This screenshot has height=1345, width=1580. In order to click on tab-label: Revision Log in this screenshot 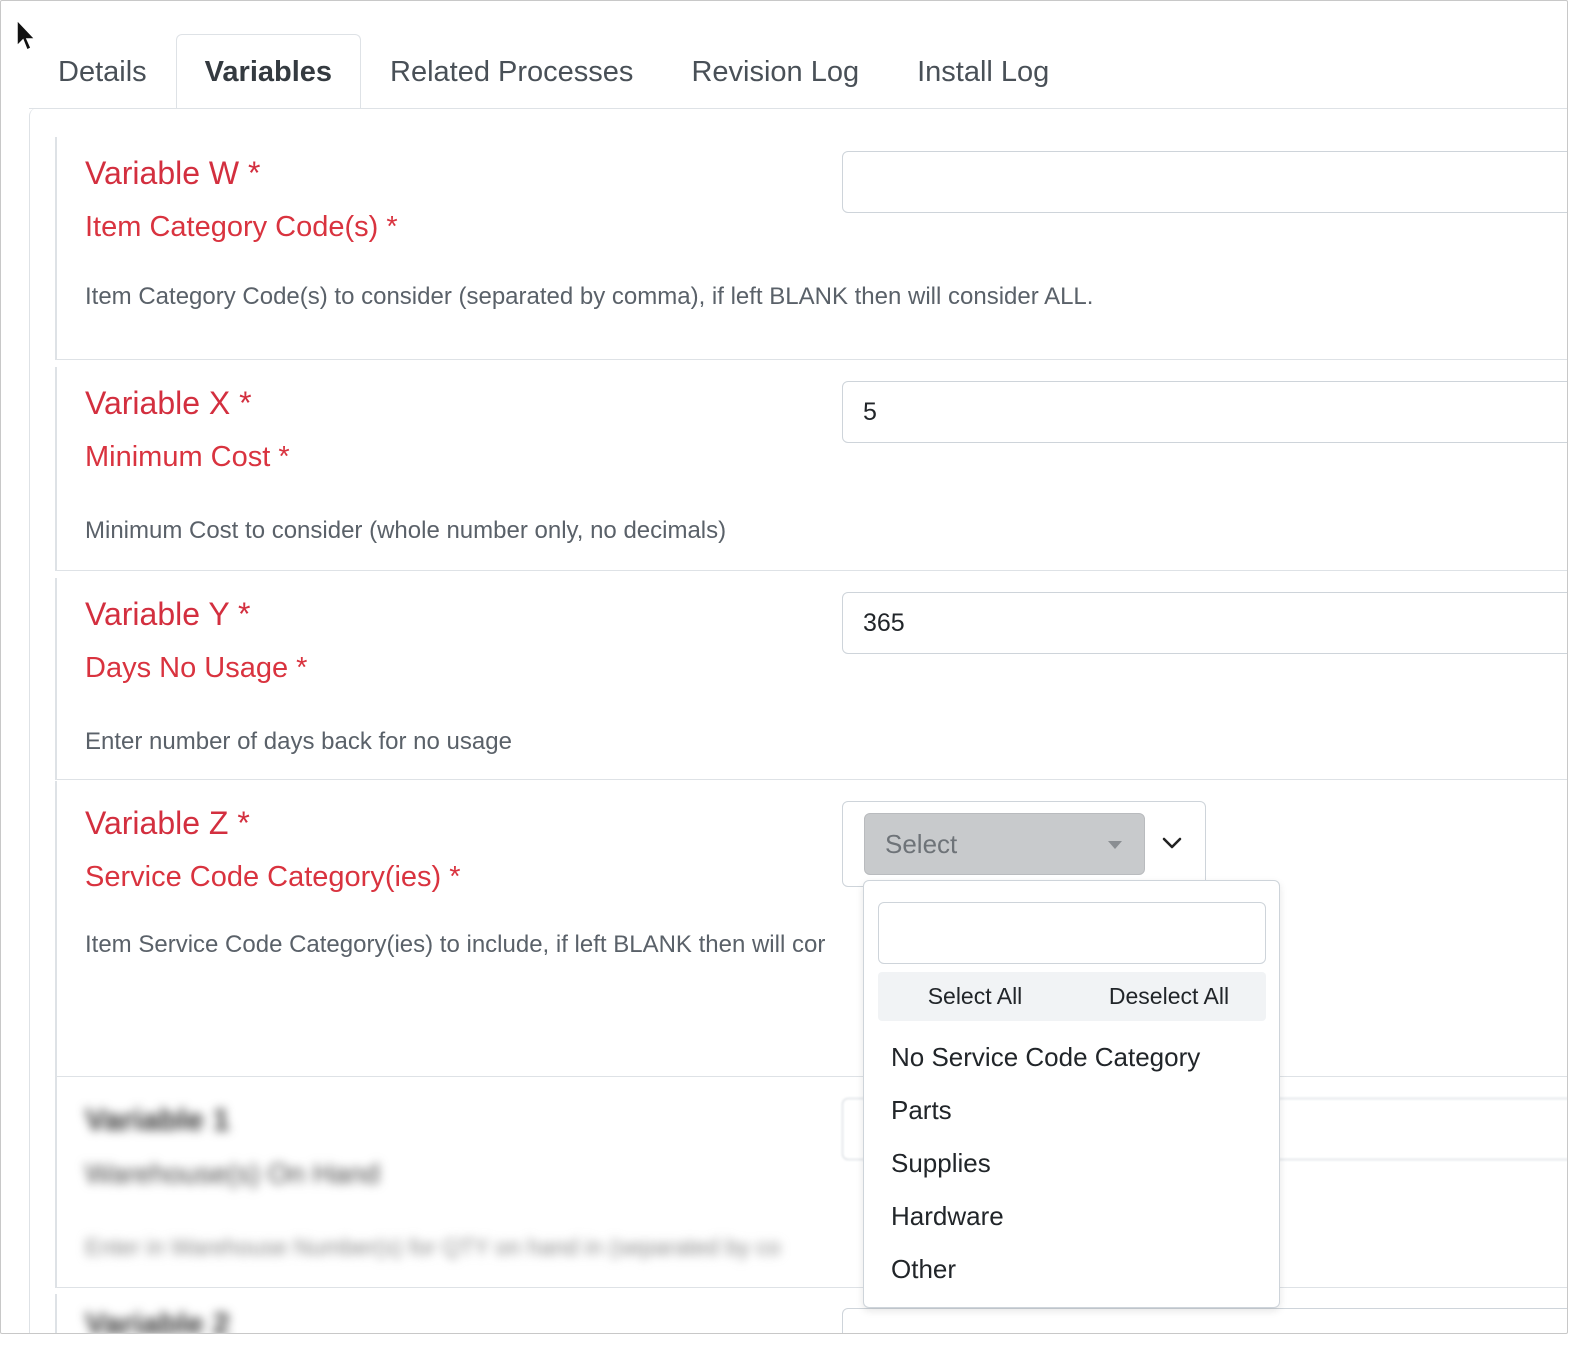, I will do `click(775, 71)`.